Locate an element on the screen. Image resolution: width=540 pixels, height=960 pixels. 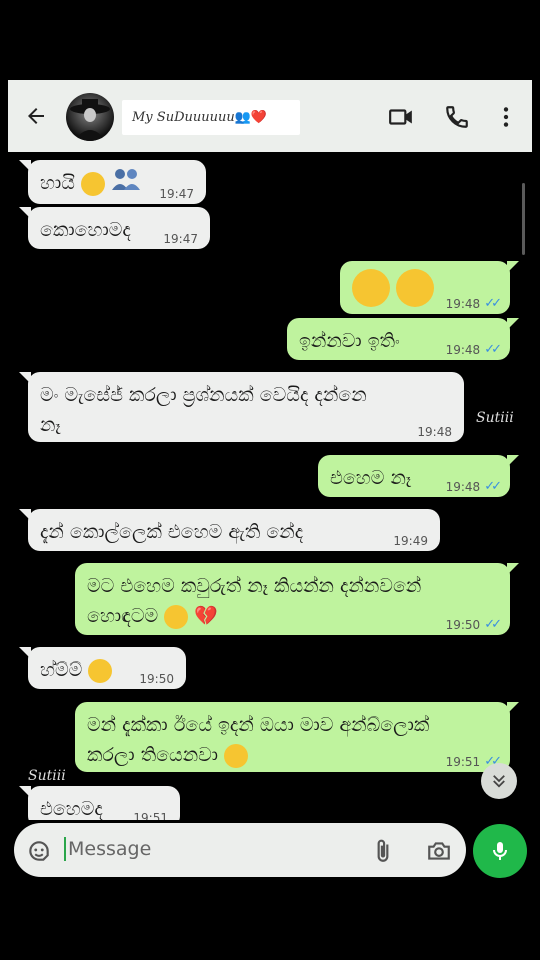
voice-message-button is located at coordinates (500, 851).